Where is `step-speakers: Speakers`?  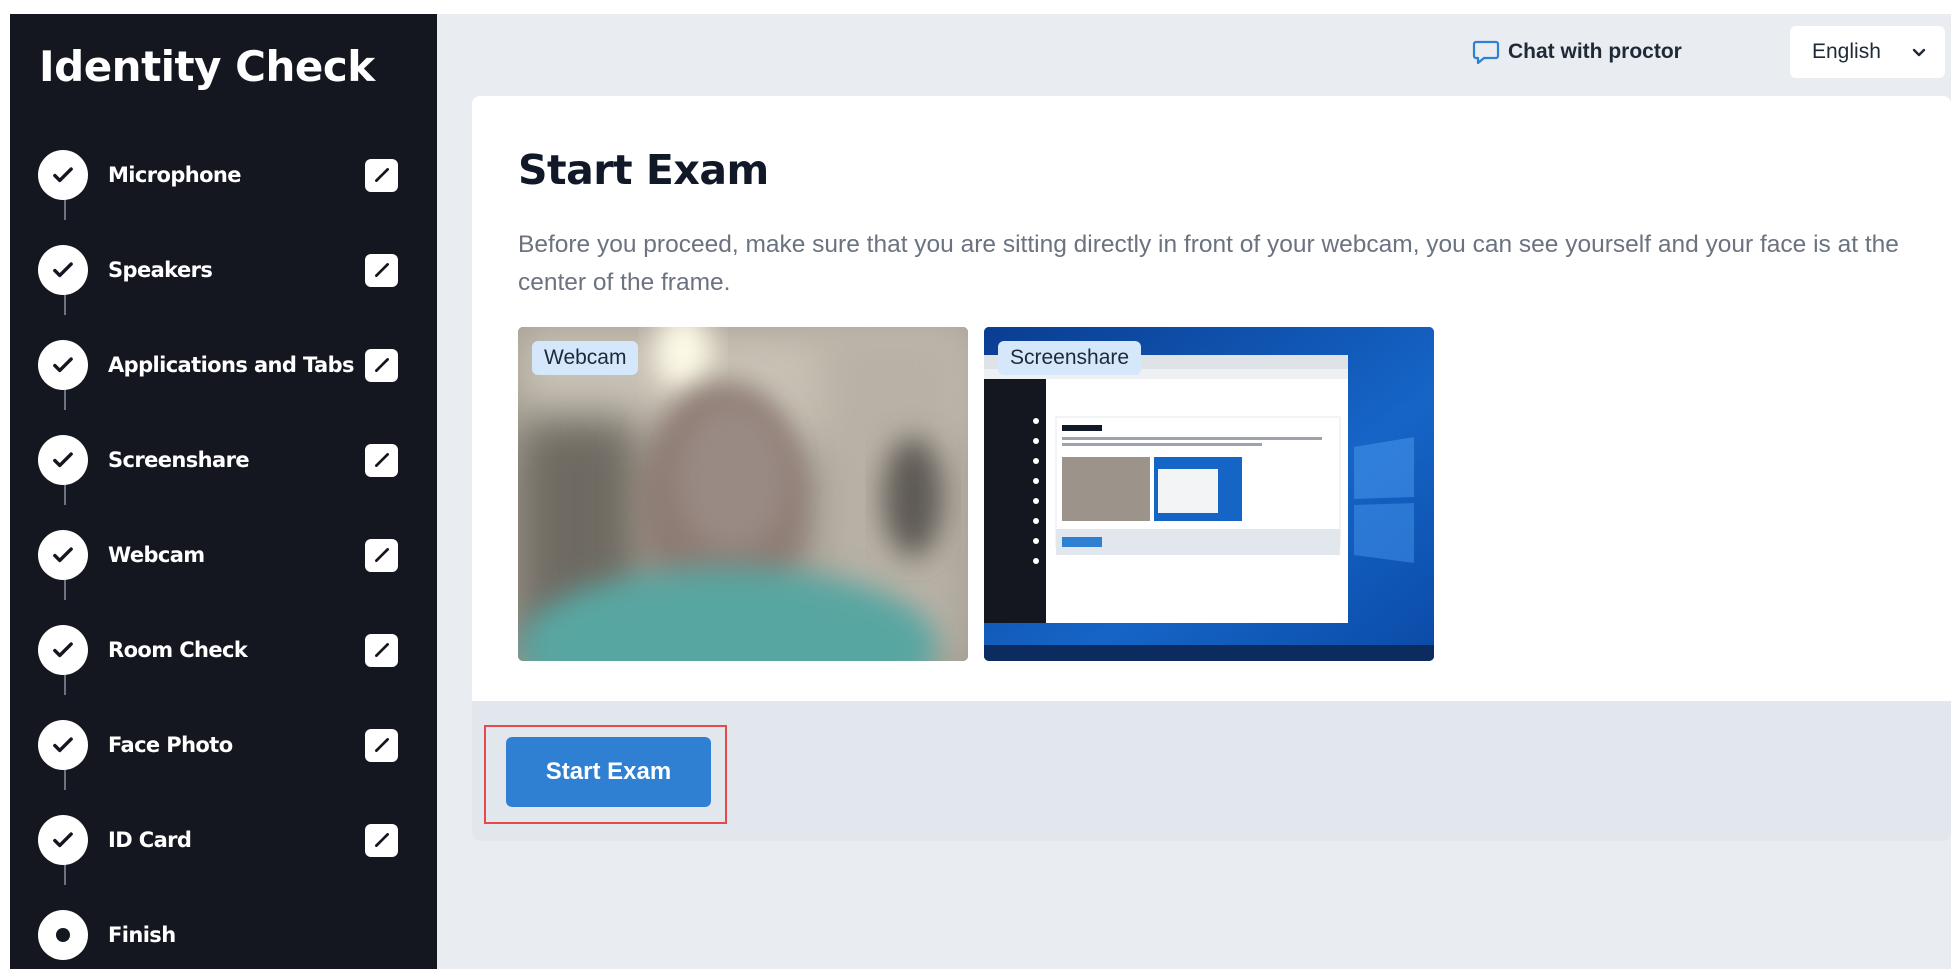
step-speakers: Speakers is located at coordinates (228, 270).